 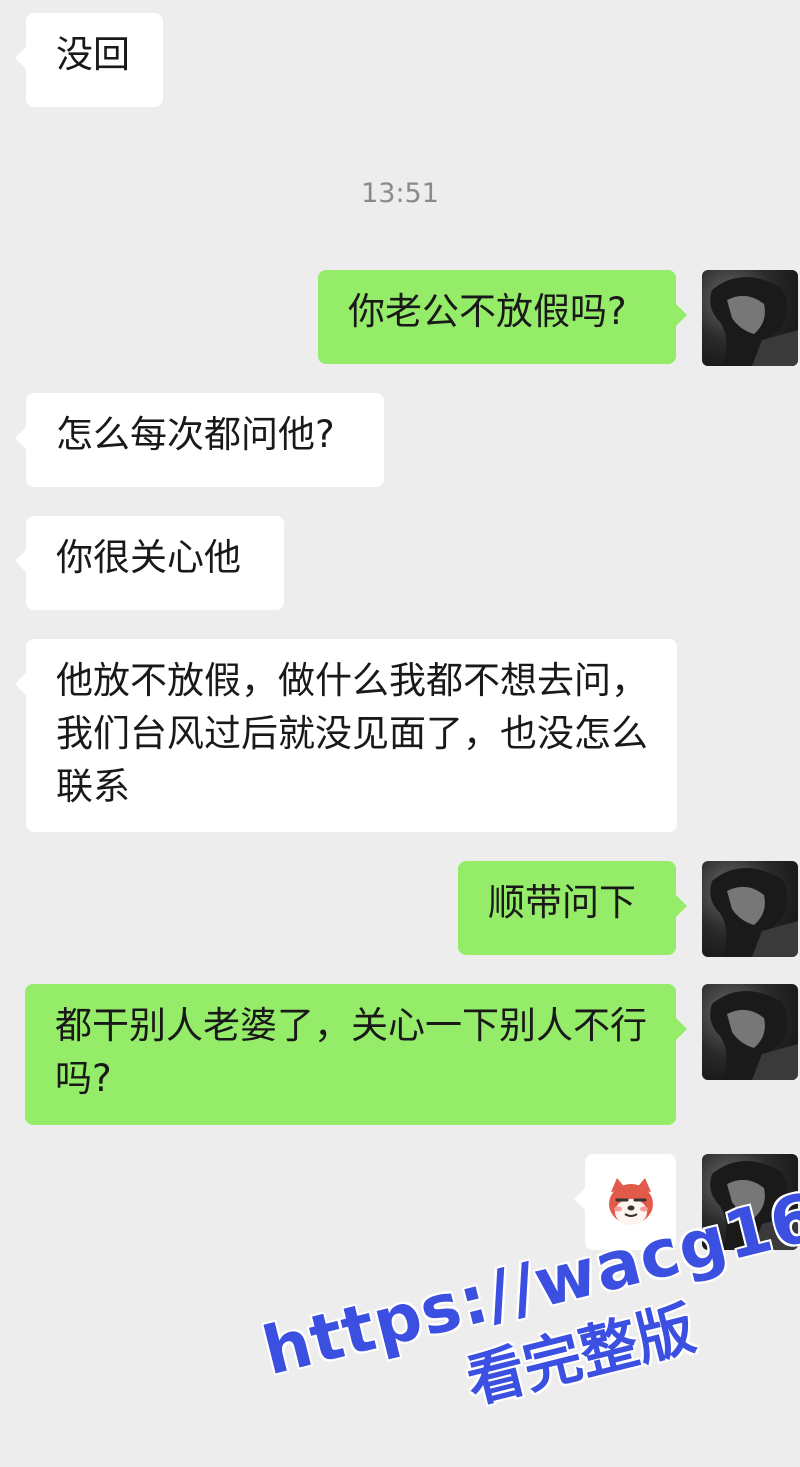 I want to click on message-timestamp: 13:51, so click(x=400, y=193).